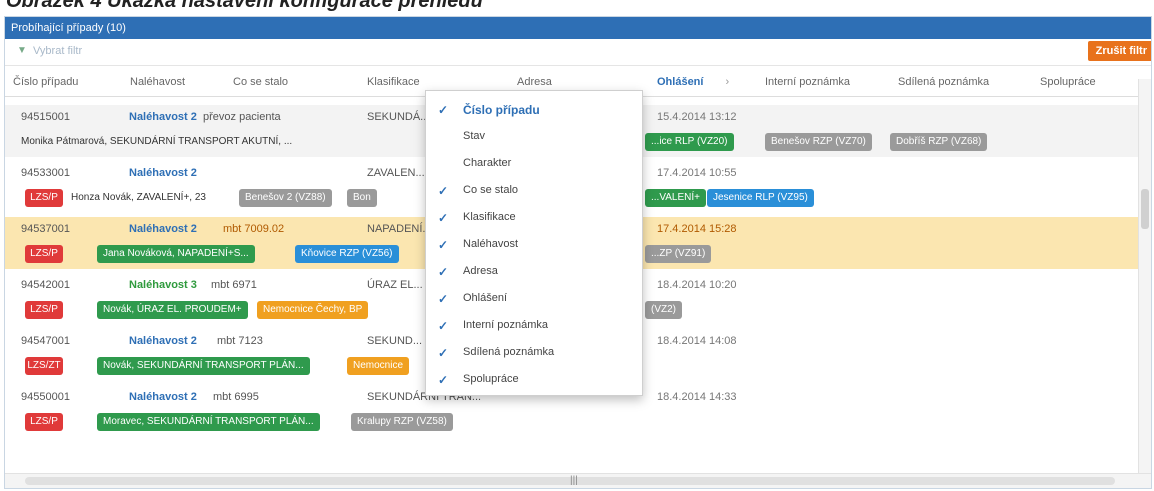 This screenshot has height=491, width=1154. I want to click on unit-badge: Kňovice RZP (VZ56), so click(347, 254).